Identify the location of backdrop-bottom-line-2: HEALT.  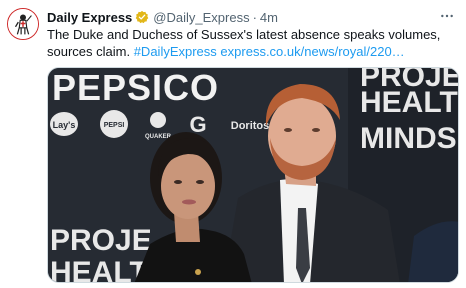
(99, 269).